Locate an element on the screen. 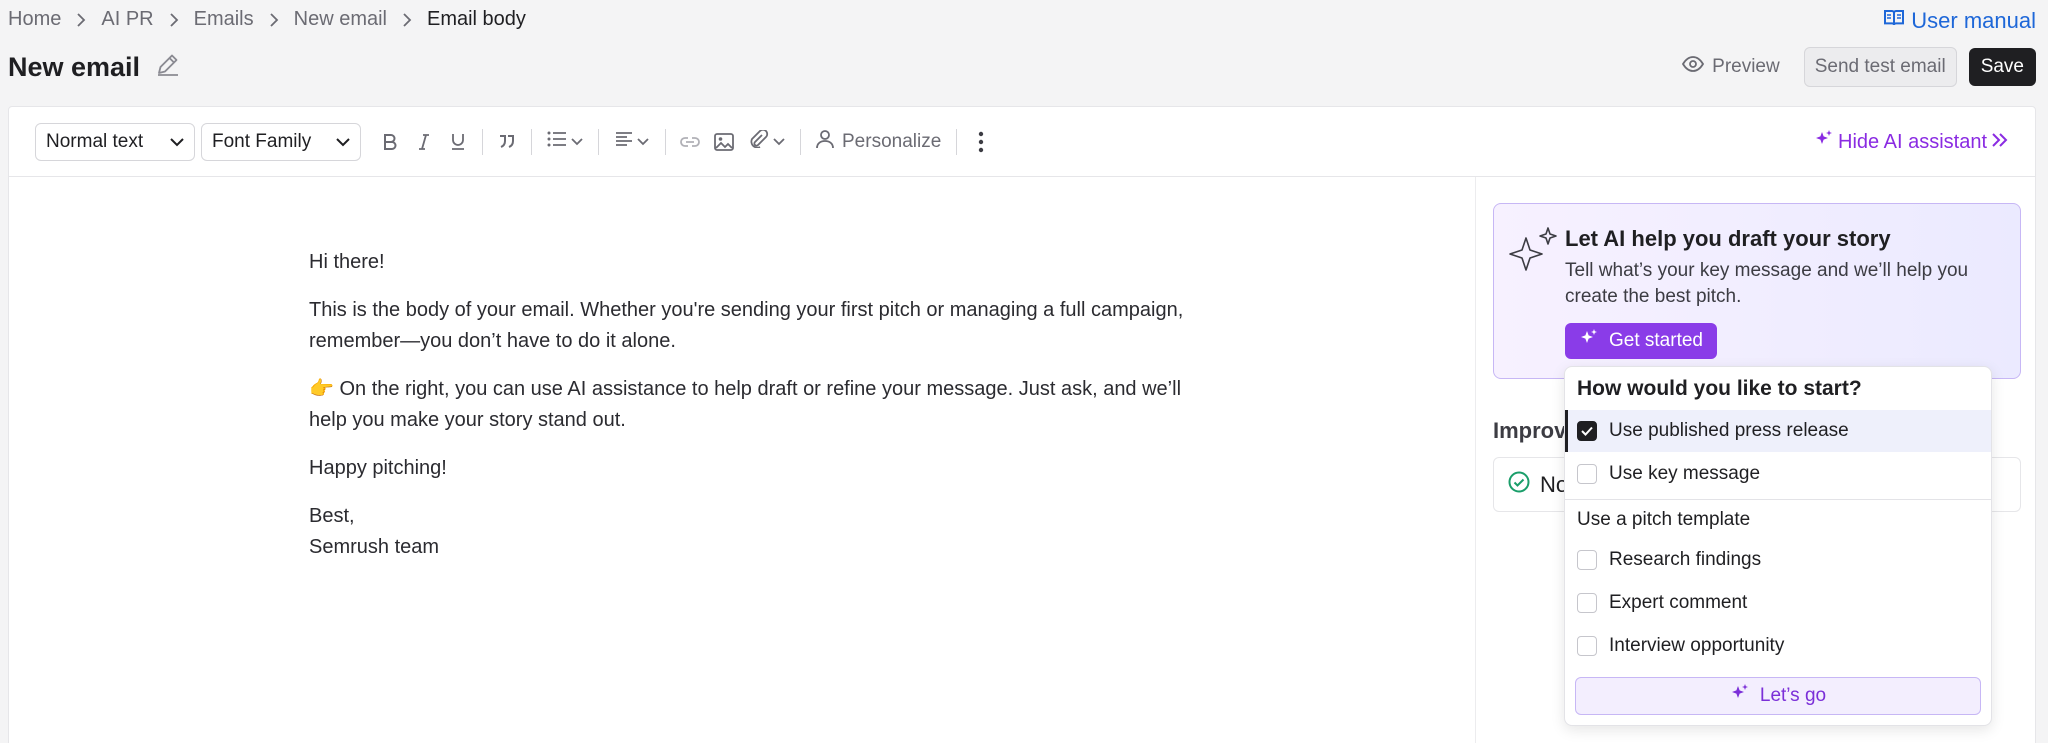 The height and width of the screenshot is (743, 2048). template-label: Expert comment is located at coordinates (1678, 602).